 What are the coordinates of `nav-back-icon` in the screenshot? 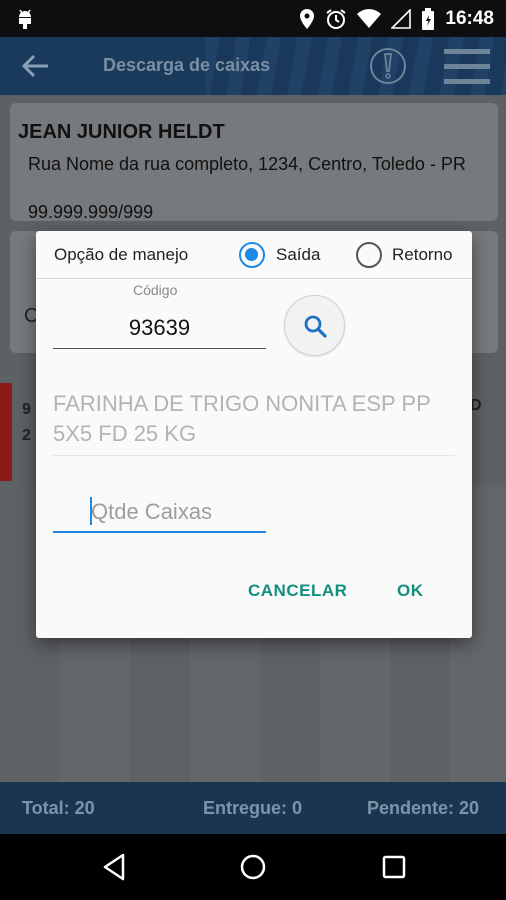 It's located at (114, 867).